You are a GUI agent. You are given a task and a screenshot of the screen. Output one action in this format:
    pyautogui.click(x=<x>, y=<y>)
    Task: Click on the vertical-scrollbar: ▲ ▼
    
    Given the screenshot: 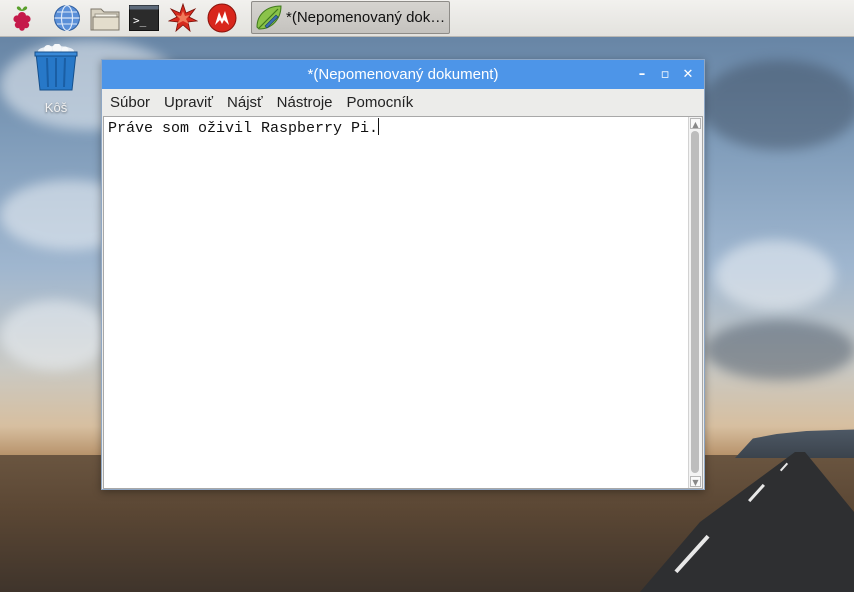 What is the action you would take?
    pyautogui.click(x=695, y=302)
    